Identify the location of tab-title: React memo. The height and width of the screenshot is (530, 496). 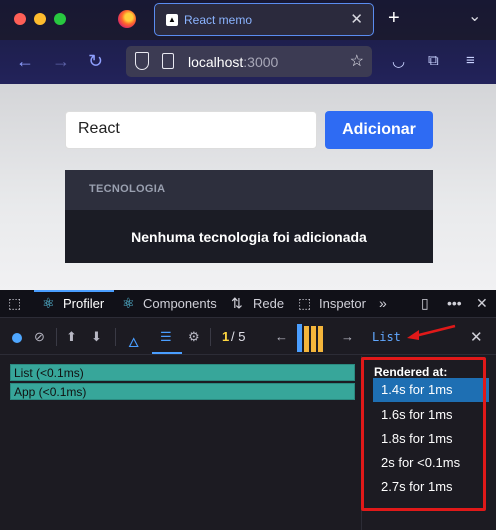
(218, 20).